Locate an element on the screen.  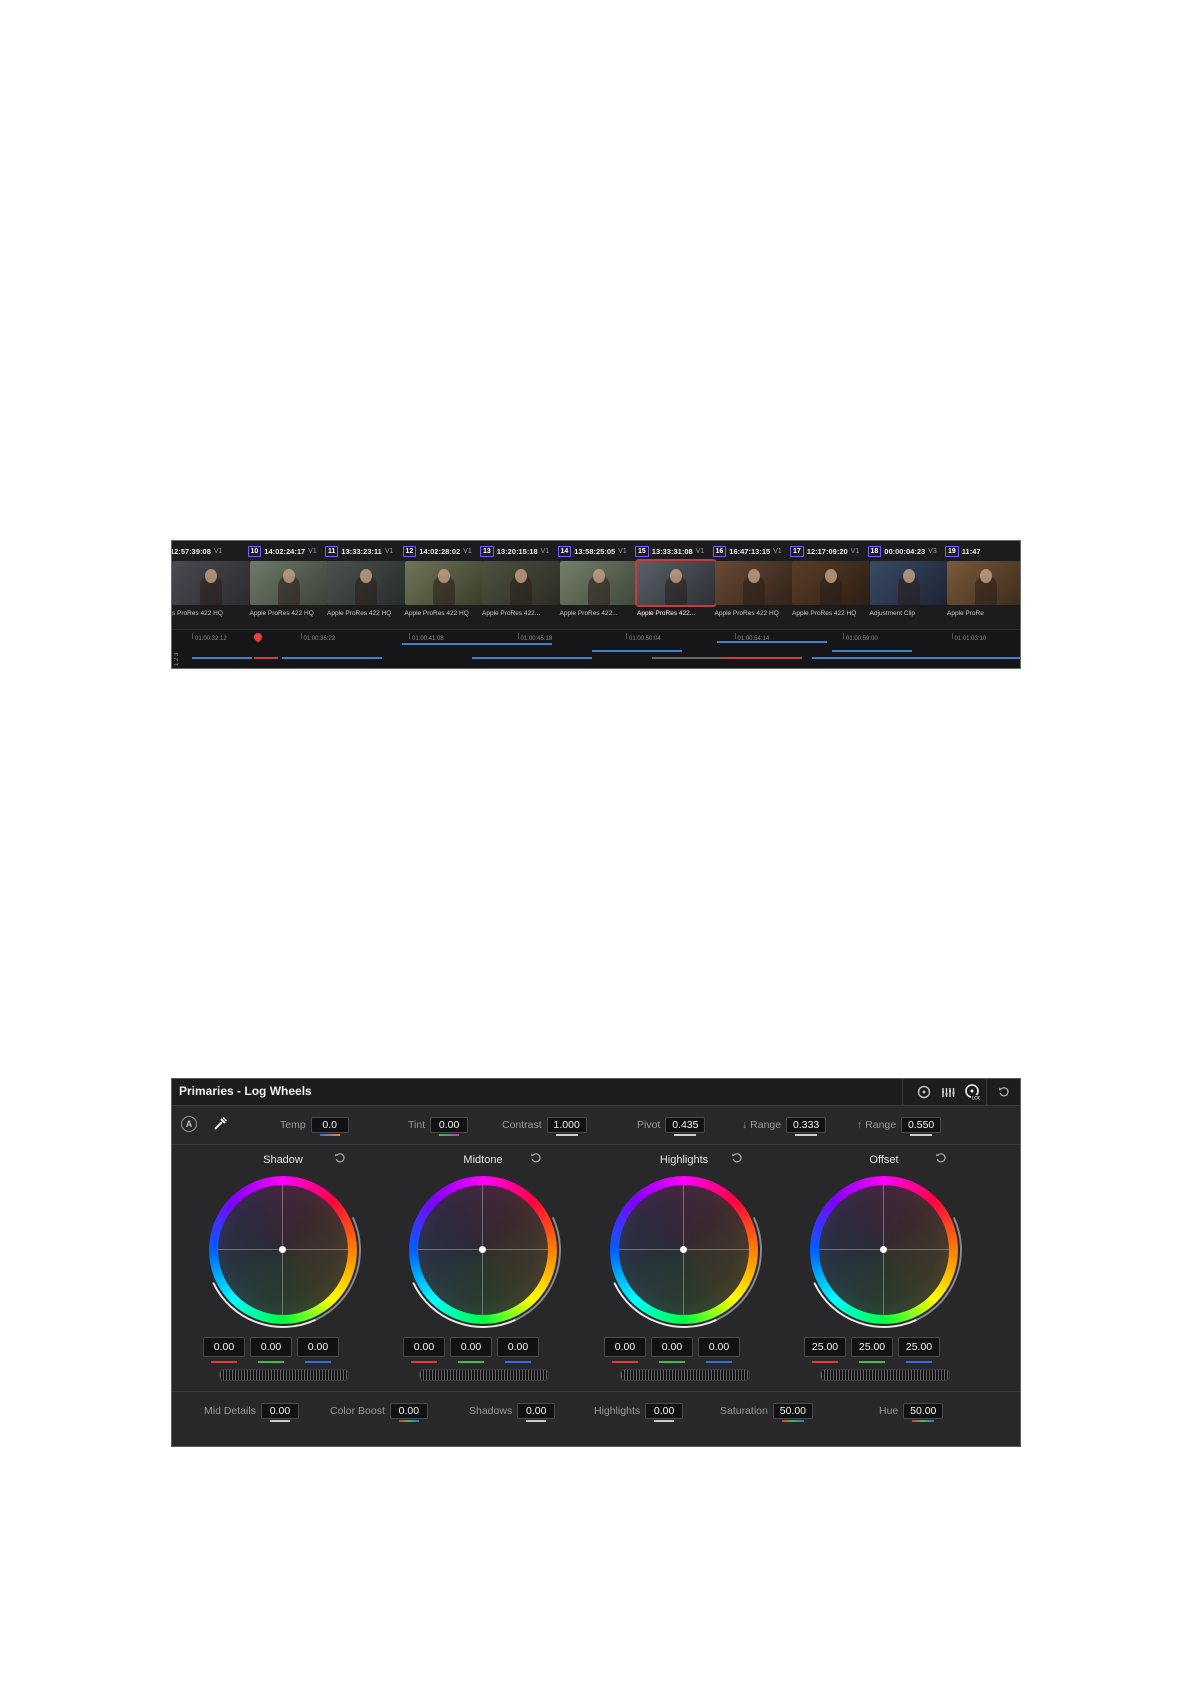
param-value-field: 0.435 is located at coordinates (685, 1126).